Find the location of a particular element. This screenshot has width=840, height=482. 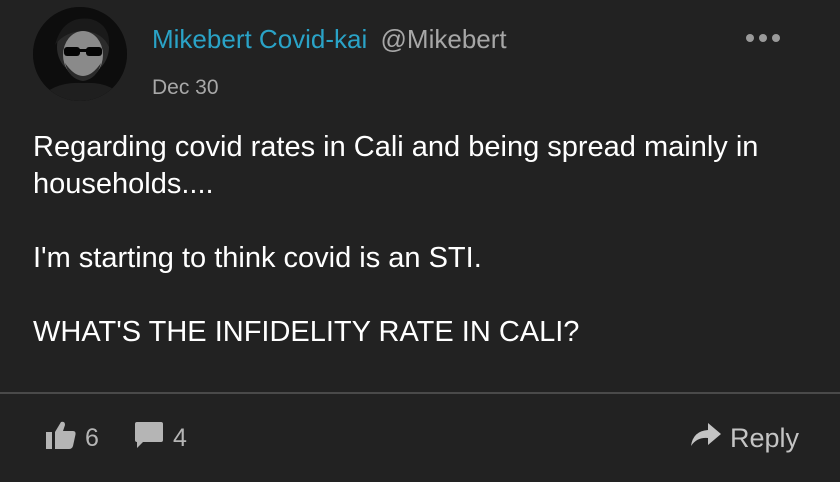

post-paragraph: I'm starting to think covid is an STI. is located at coordinates (257, 258).